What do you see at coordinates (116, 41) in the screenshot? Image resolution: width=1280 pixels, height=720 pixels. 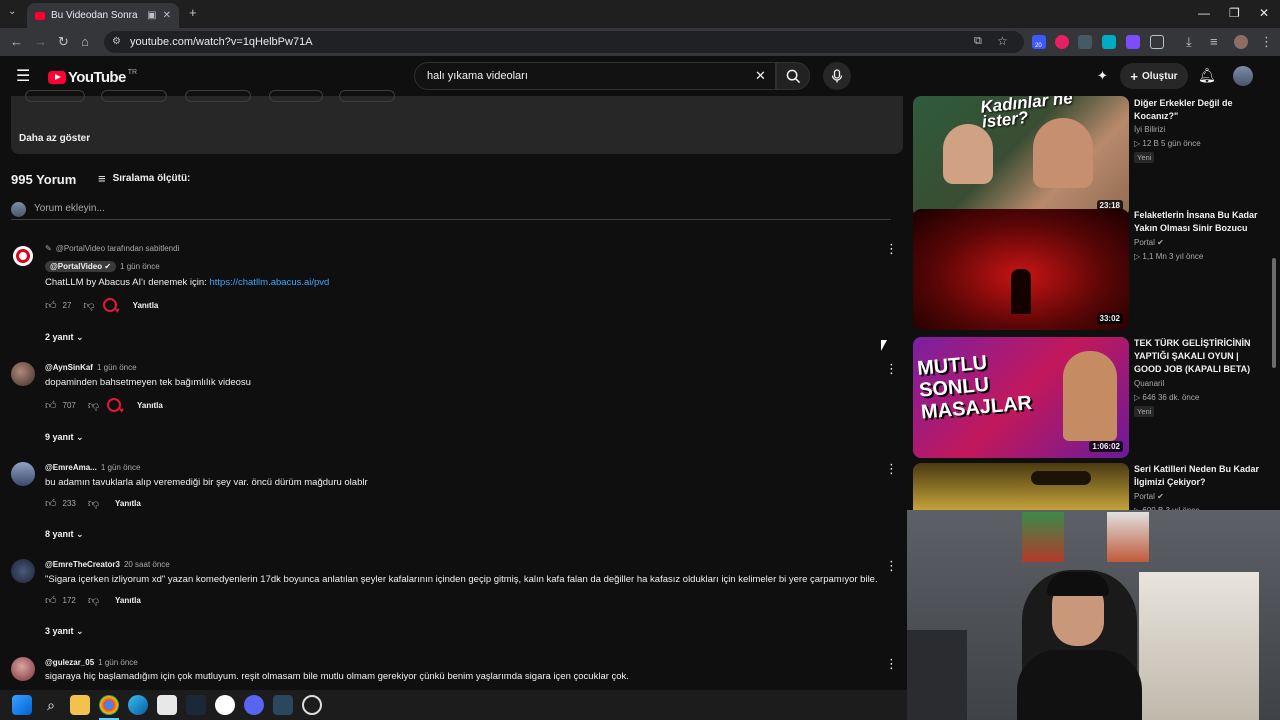 I see `site-info-icon: ⚙` at bounding box center [116, 41].